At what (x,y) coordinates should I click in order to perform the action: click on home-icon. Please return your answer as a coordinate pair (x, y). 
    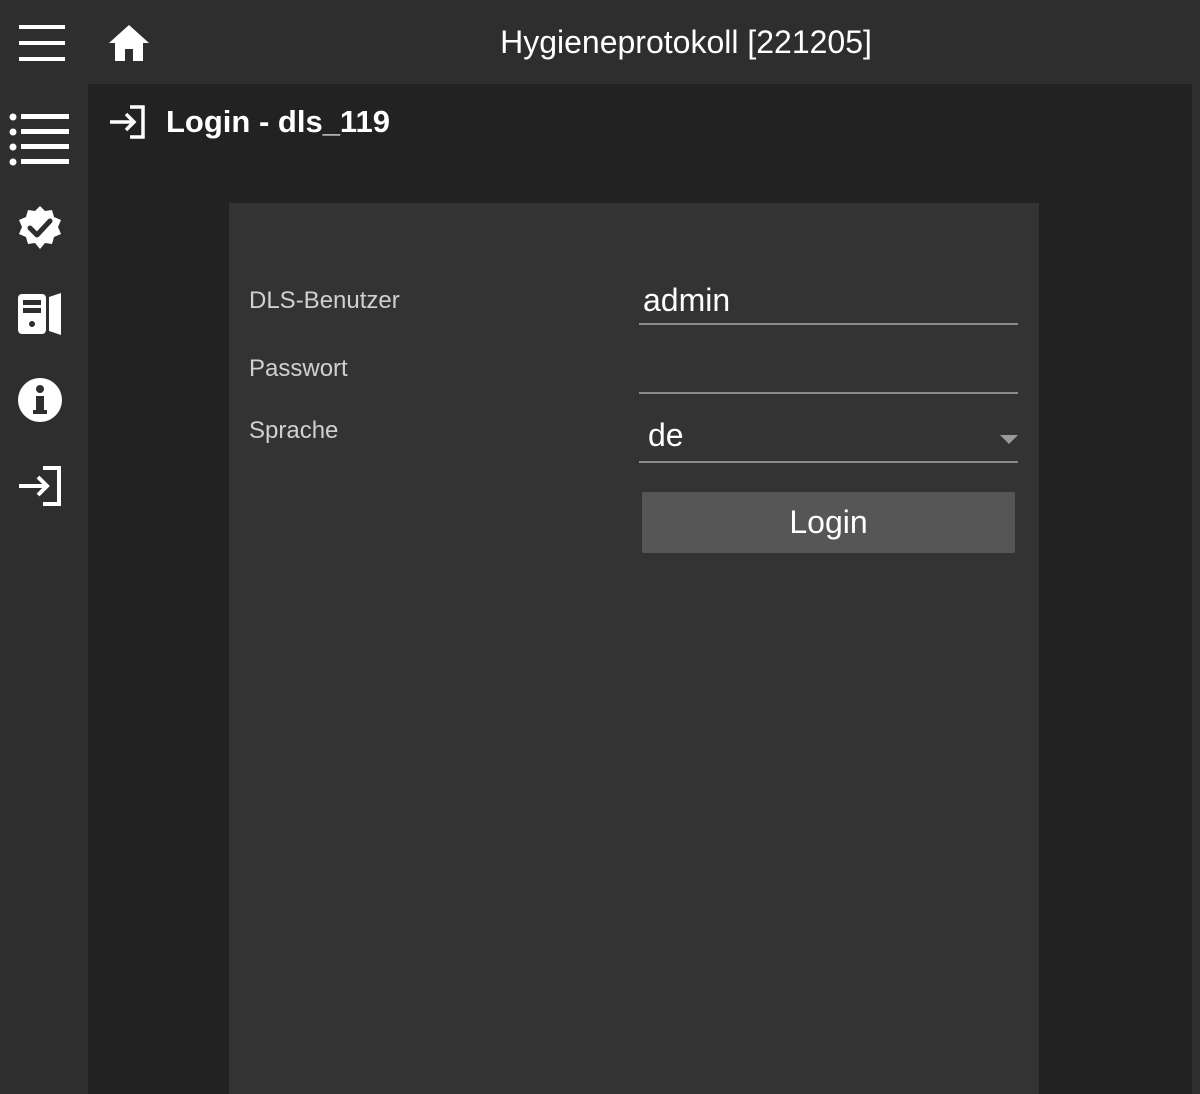
    Looking at the image, I should click on (129, 43).